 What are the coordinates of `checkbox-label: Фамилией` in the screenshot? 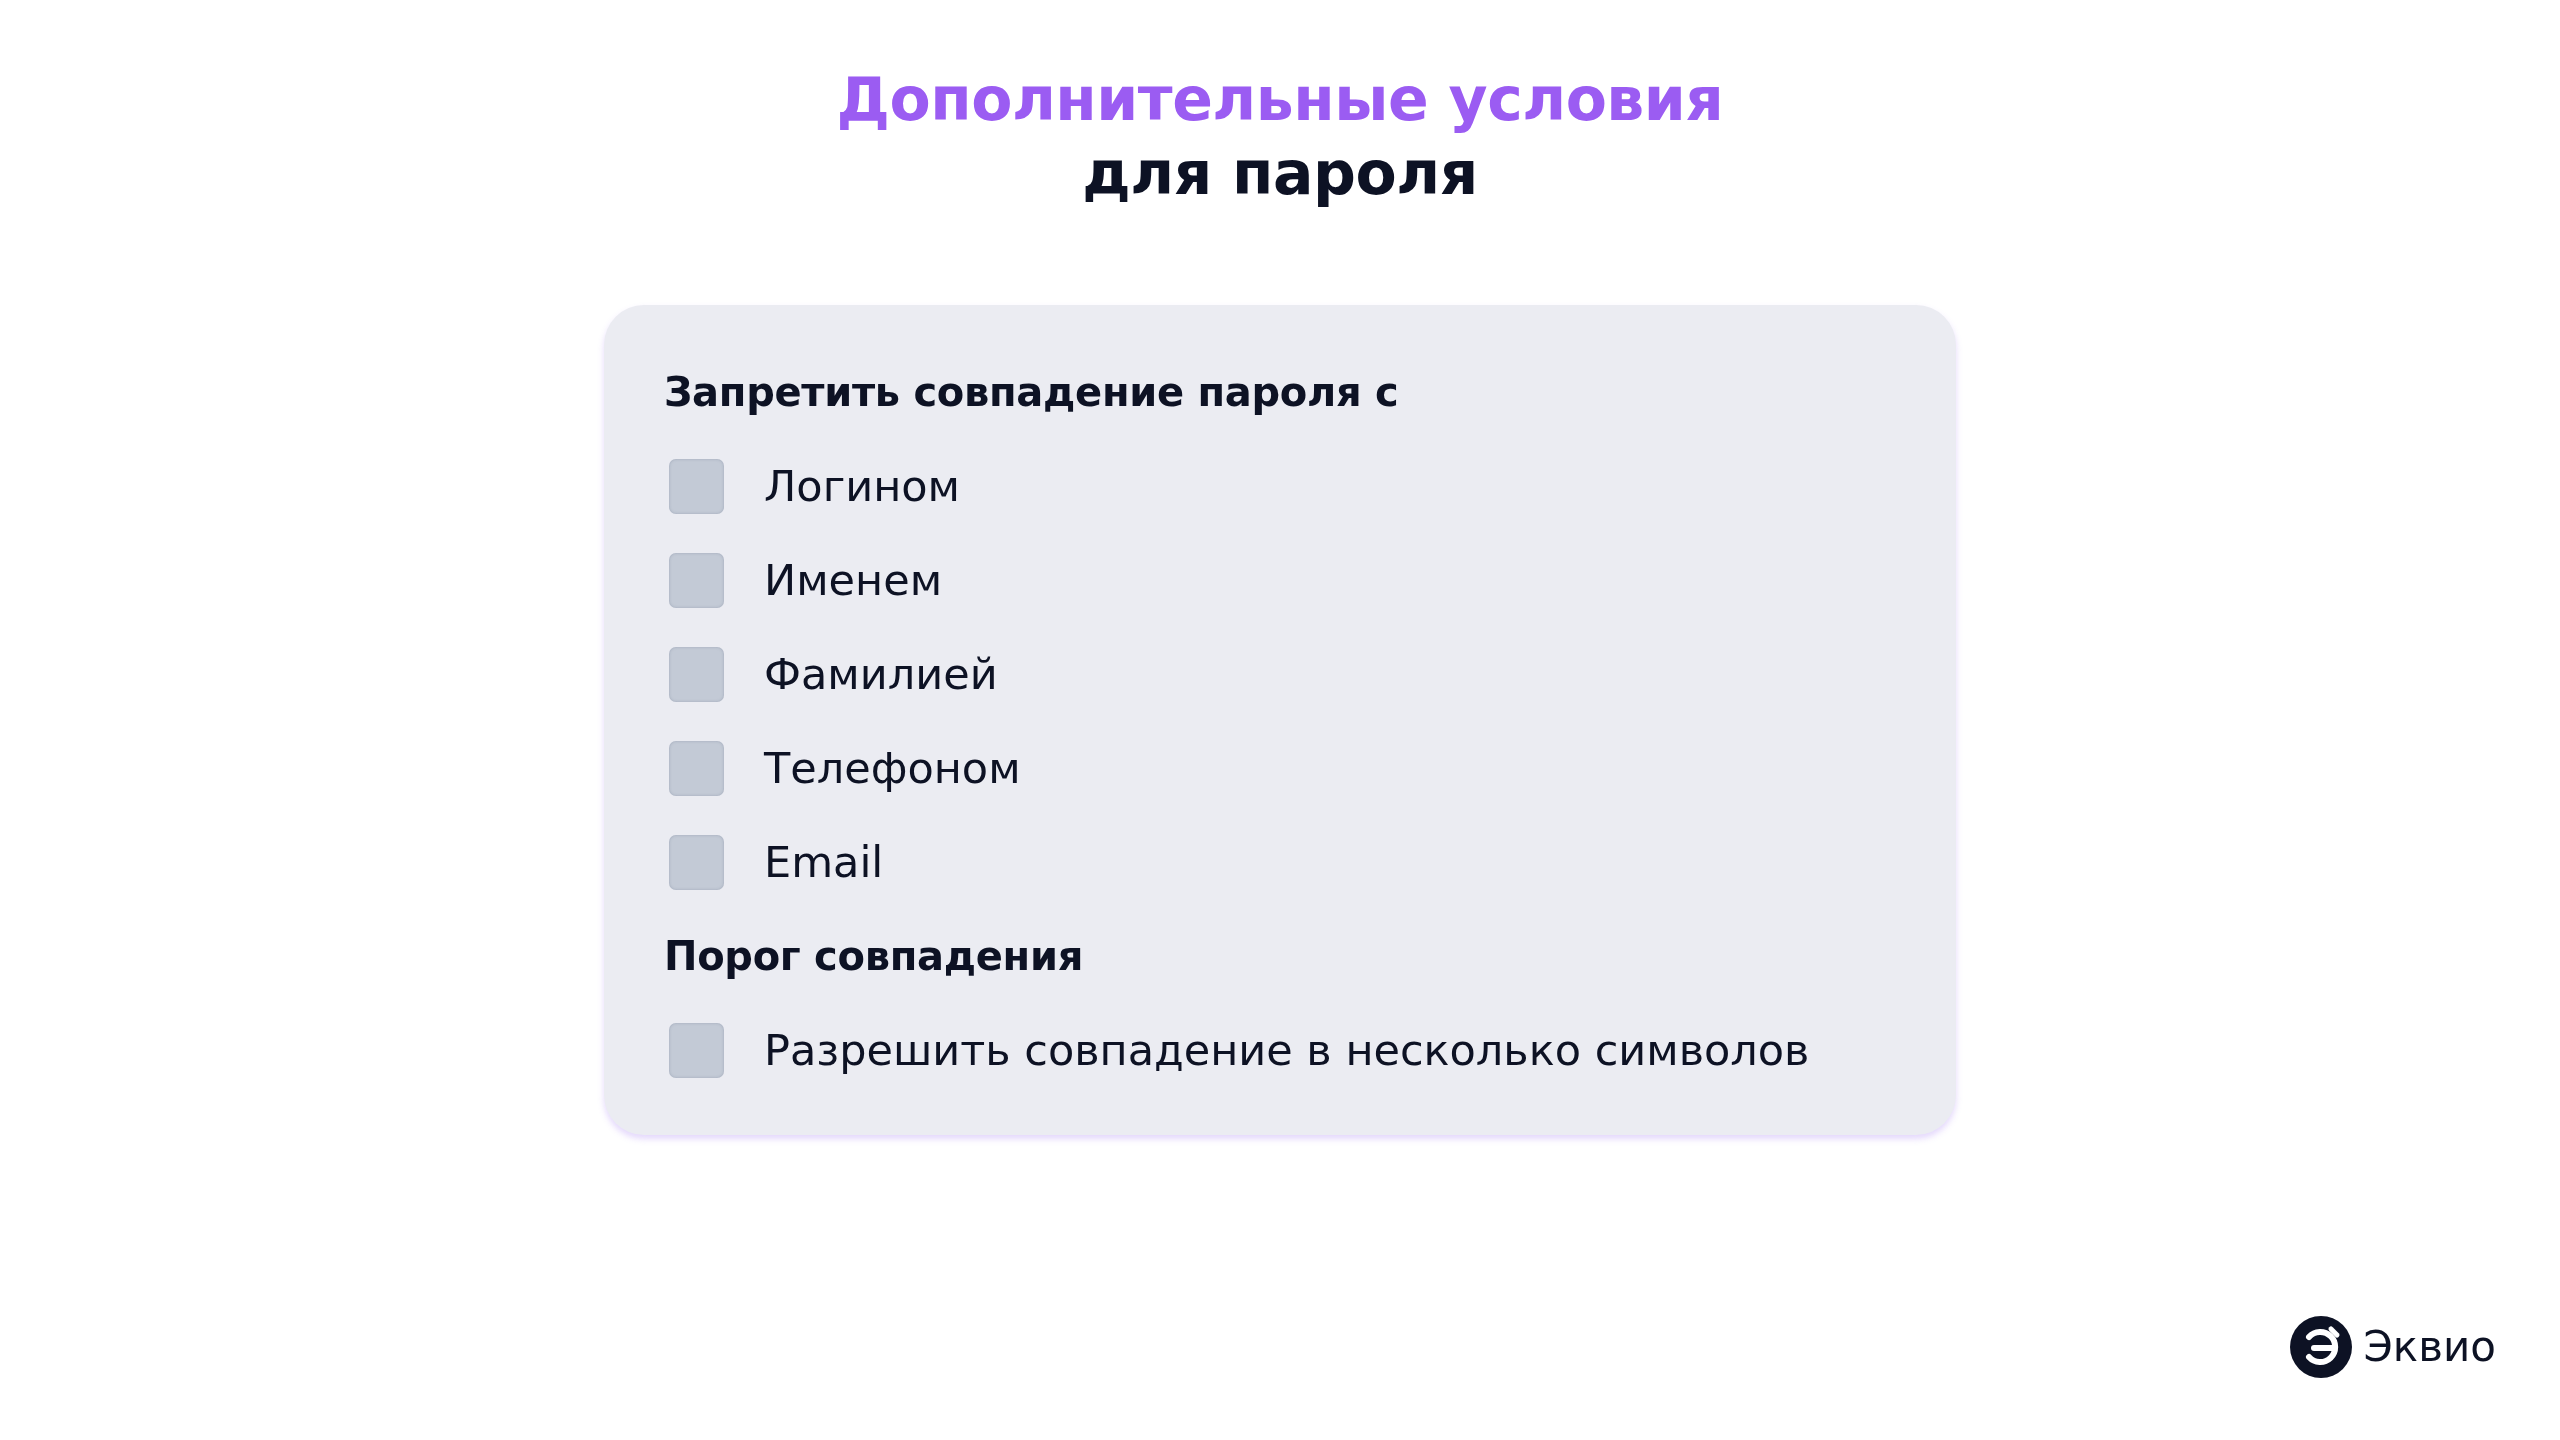 It's located at (881, 674).